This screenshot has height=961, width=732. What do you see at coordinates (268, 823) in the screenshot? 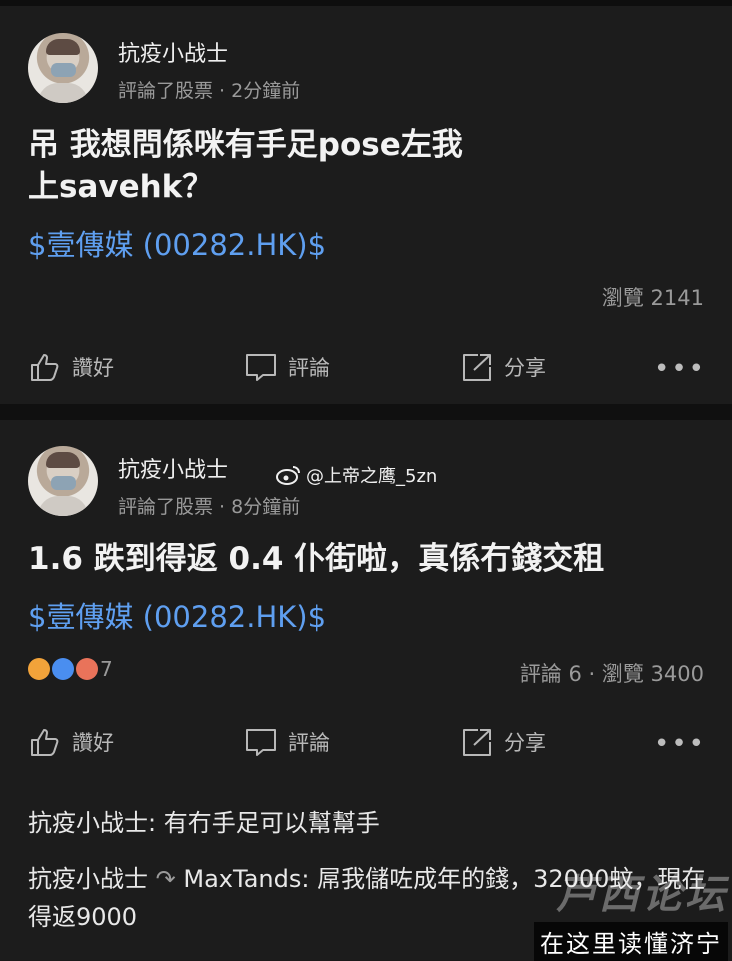
I see `comment-text: 有冇手足可以幫幫手` at bounding box center [268, 823].